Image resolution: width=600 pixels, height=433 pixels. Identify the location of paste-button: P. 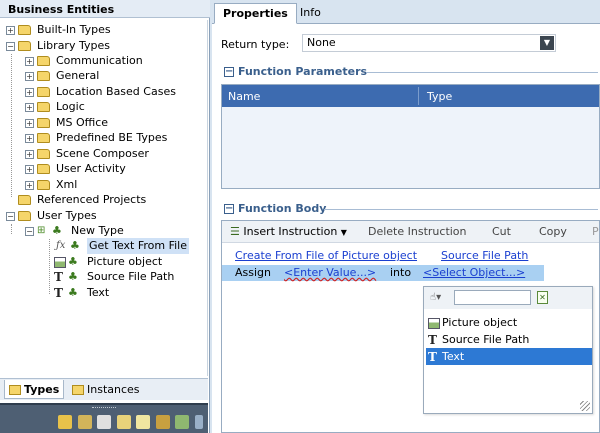
(595, 231).